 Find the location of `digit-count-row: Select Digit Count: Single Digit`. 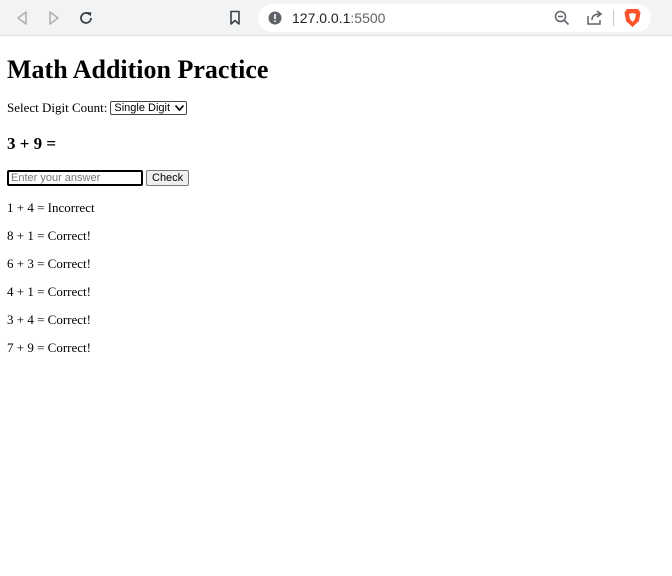

digit-count-row: Select Digit Count: Single Digit is located at coordinates (336, 108).